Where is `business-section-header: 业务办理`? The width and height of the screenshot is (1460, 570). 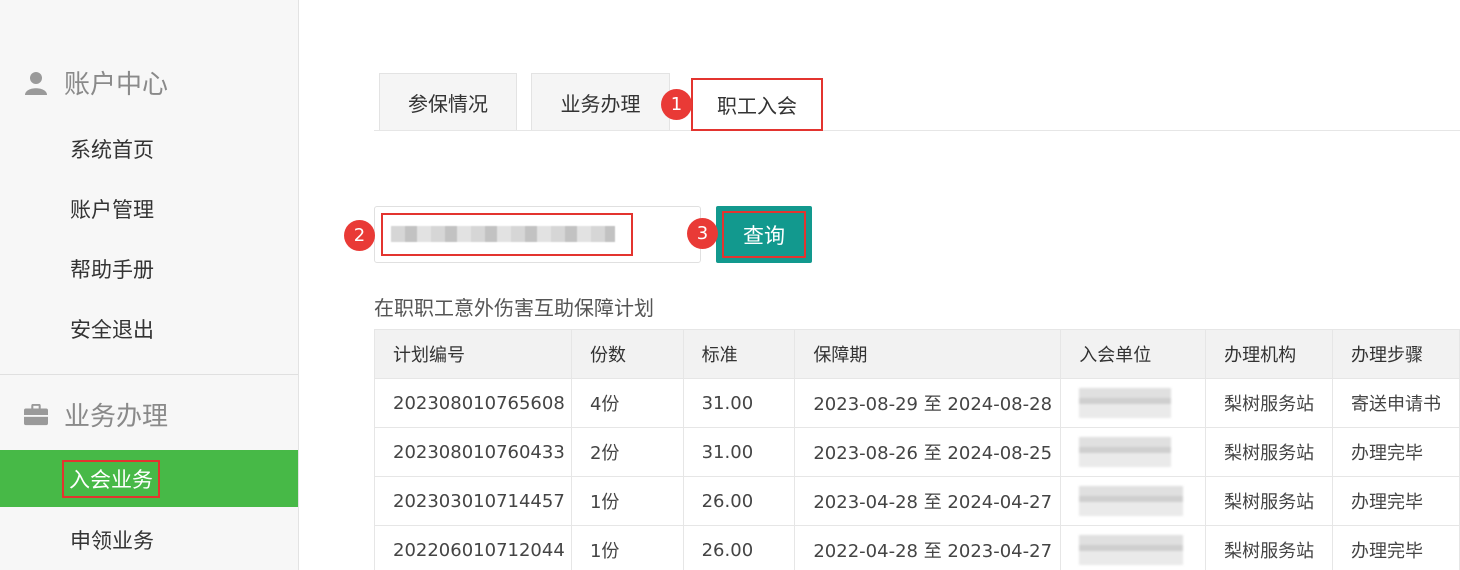 business-section-header: 业务办理 is located at coordinates (96, 414).